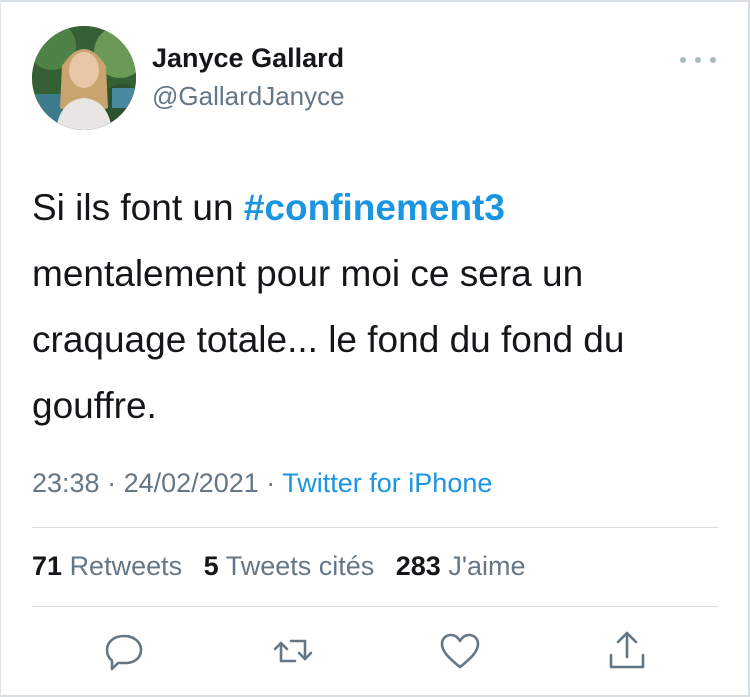 This screenshot has width=750, height=697. I want to click on avatar, so click(84, 78).